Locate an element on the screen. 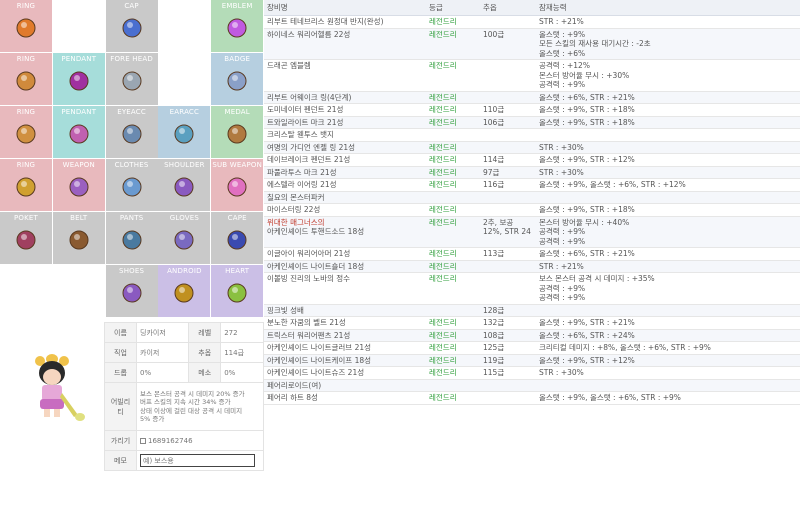  equipment-potential: 올스탯 : +9%, STR : +21% is located at coordinates (668, 323).